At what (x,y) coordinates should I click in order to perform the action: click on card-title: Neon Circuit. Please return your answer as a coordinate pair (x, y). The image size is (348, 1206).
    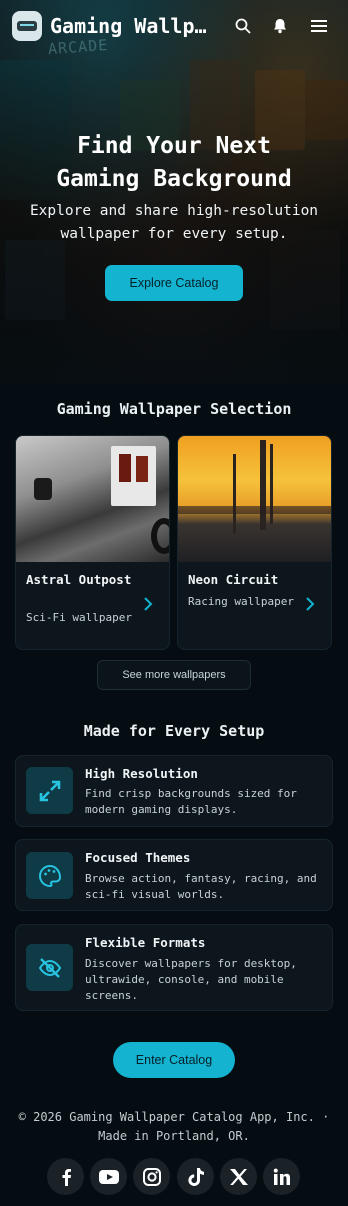
    Looking at the image, I should click on (233, 579).